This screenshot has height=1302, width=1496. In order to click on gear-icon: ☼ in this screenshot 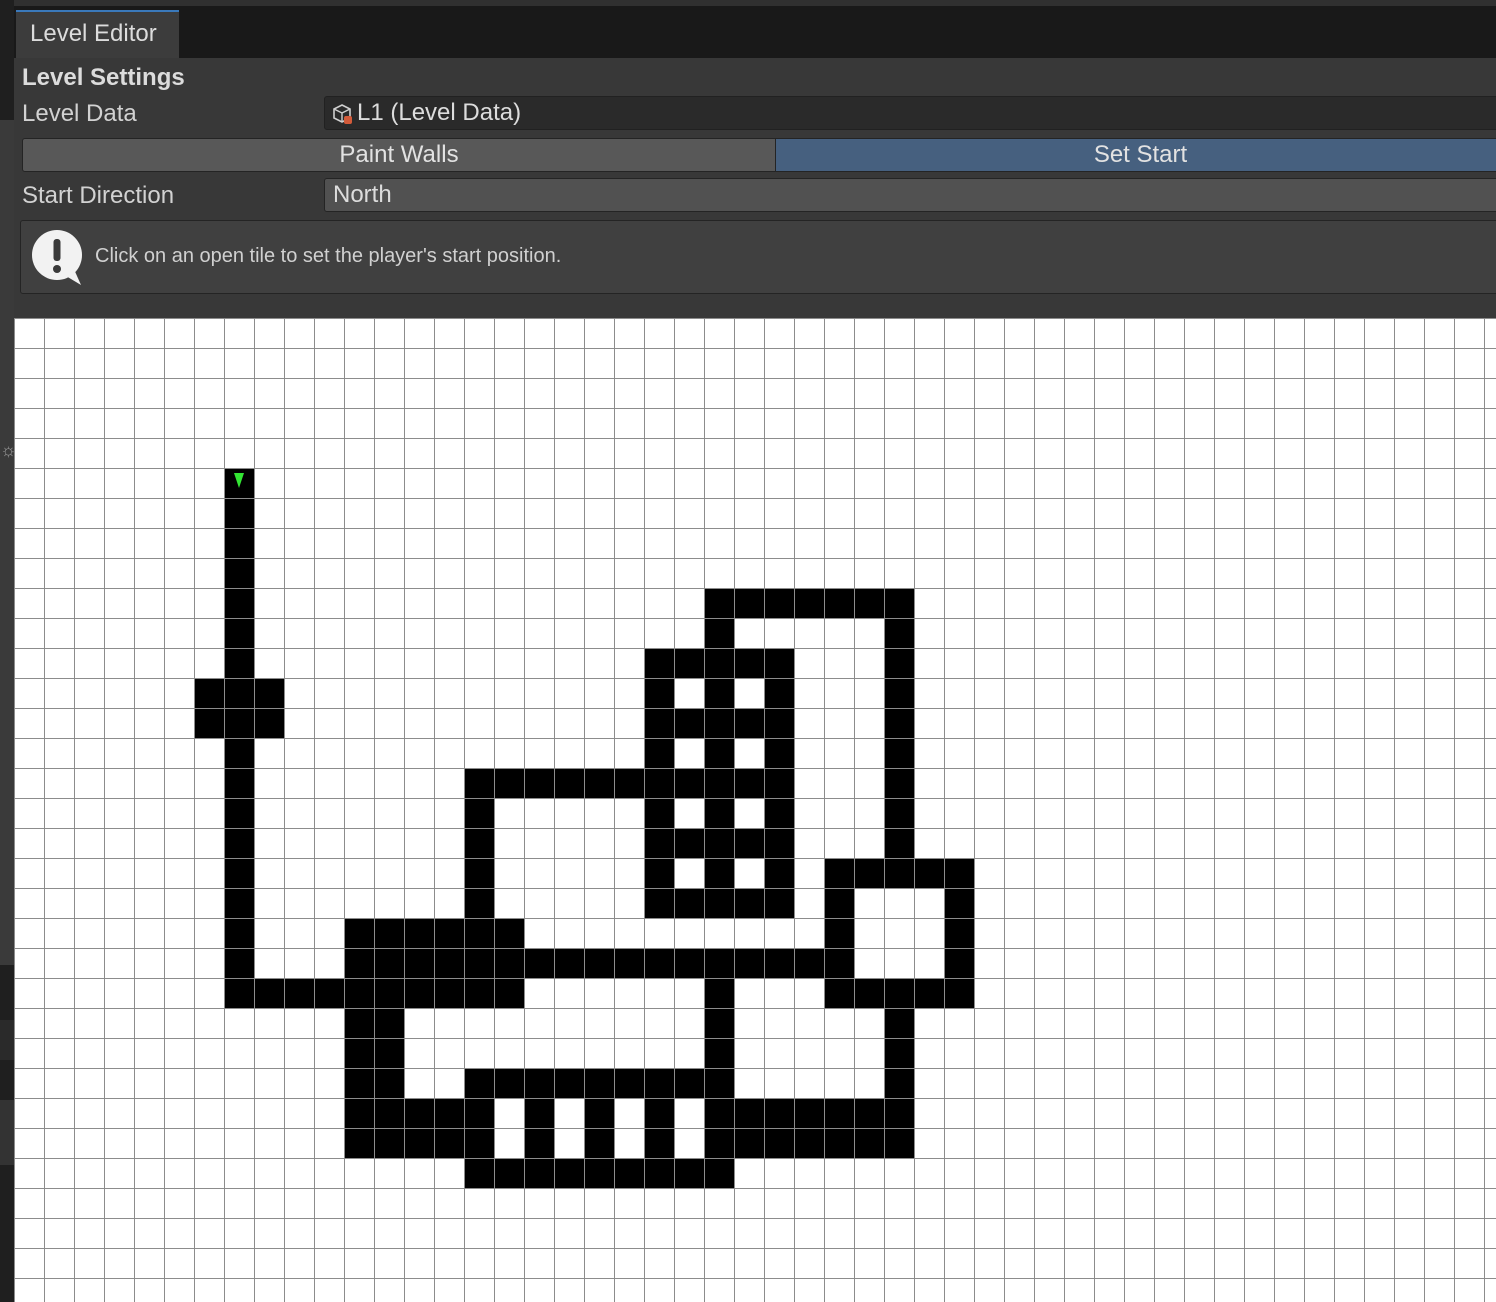, I will do `click(7, 450)`.